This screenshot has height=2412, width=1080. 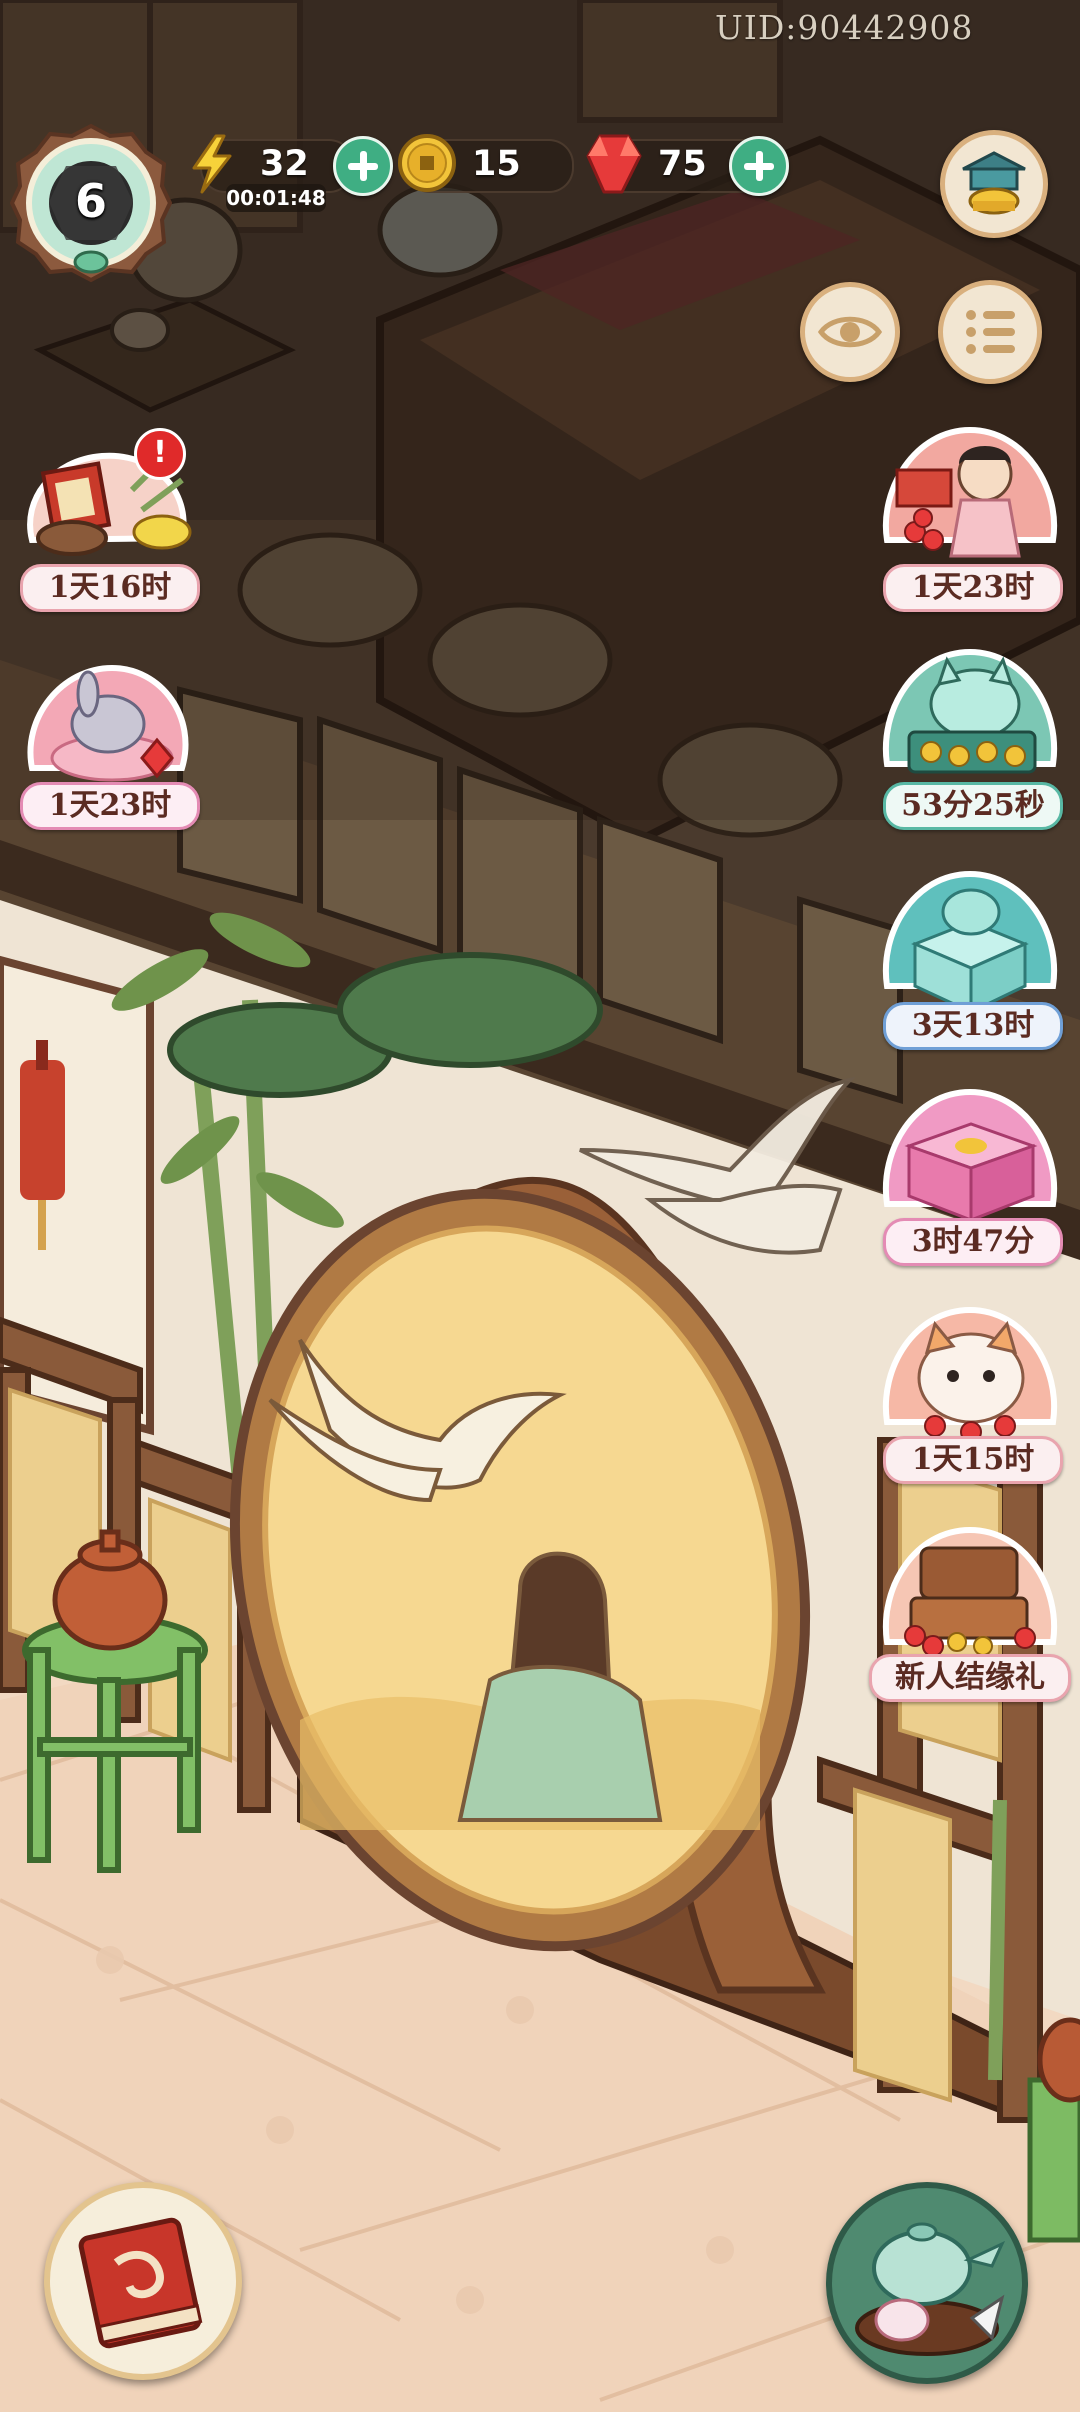 I want to click on energy-timer: 00:01:48, so click(x=276, y=198).